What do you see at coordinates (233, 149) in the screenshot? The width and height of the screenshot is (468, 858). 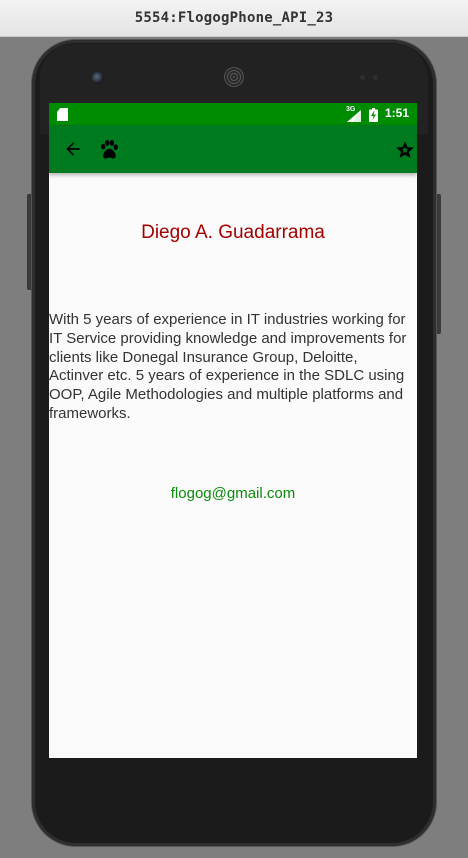 I see `app-bar` at bounding box center [233, 149].